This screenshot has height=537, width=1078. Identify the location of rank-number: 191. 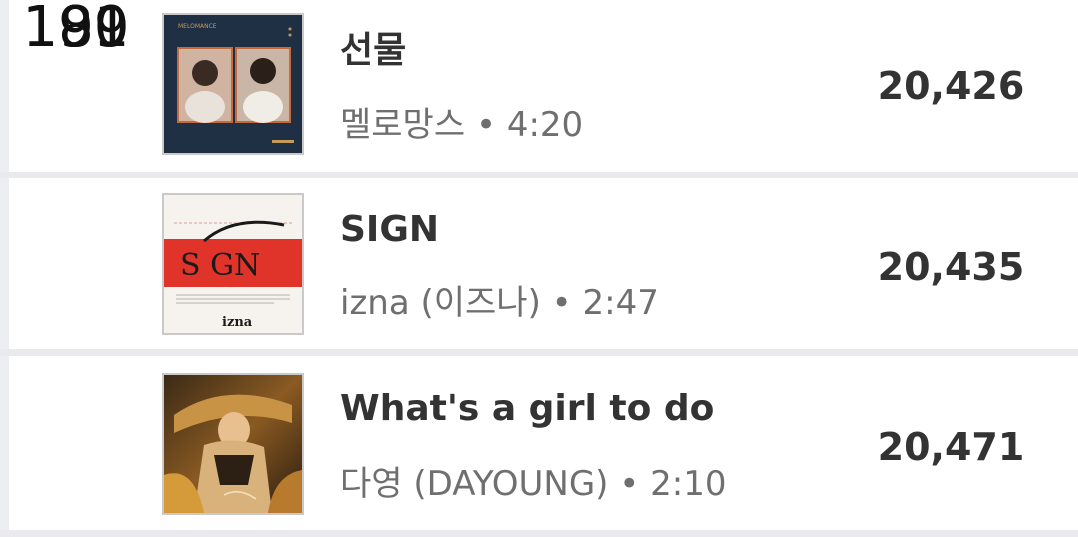
(76, 30).